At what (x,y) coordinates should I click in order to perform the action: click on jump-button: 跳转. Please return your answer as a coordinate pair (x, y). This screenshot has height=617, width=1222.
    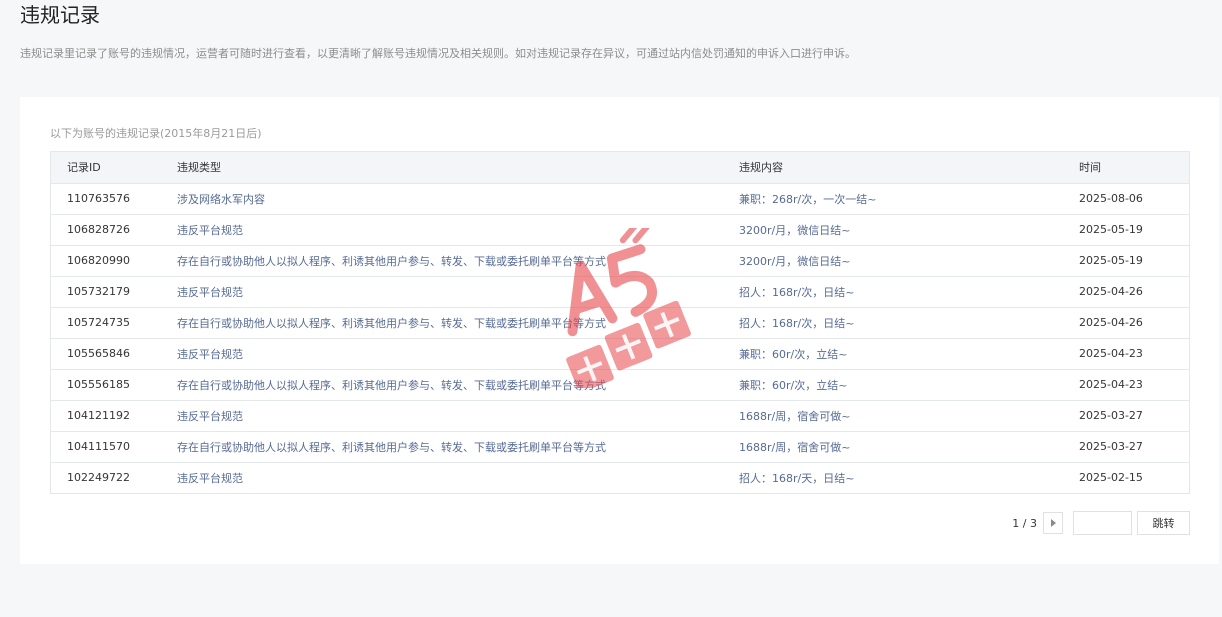
    Looking at the image, I should click on (1163, 523).